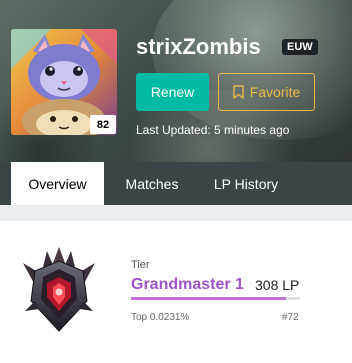 Image resolution: width=352 pixels, height=363 pixels. Describe the element at coordinates (275, 92) in the screenshot. I see `favorite-label: Favorite` at that location.